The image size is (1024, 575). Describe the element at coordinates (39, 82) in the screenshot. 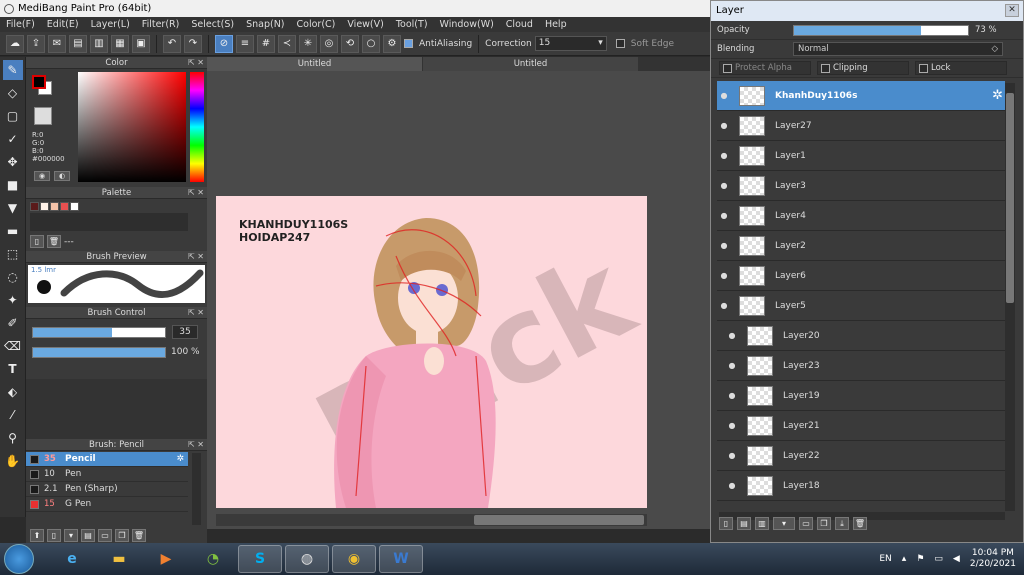

I see `foreground-color-swatch` at that location.